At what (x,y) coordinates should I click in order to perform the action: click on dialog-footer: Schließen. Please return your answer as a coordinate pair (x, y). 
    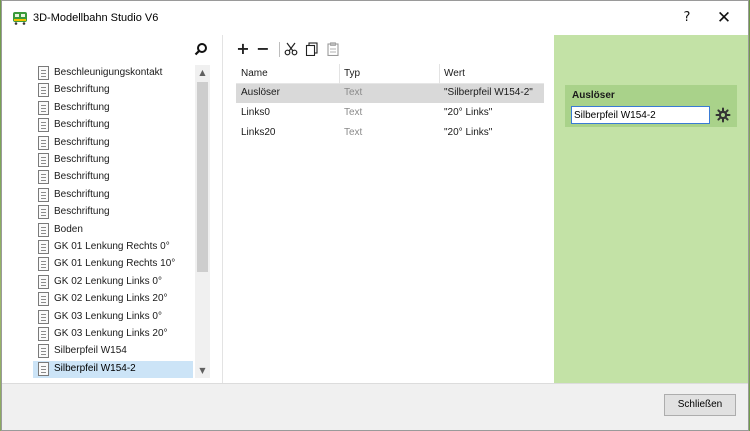
    Looking at the image, I should click on (375, 406).